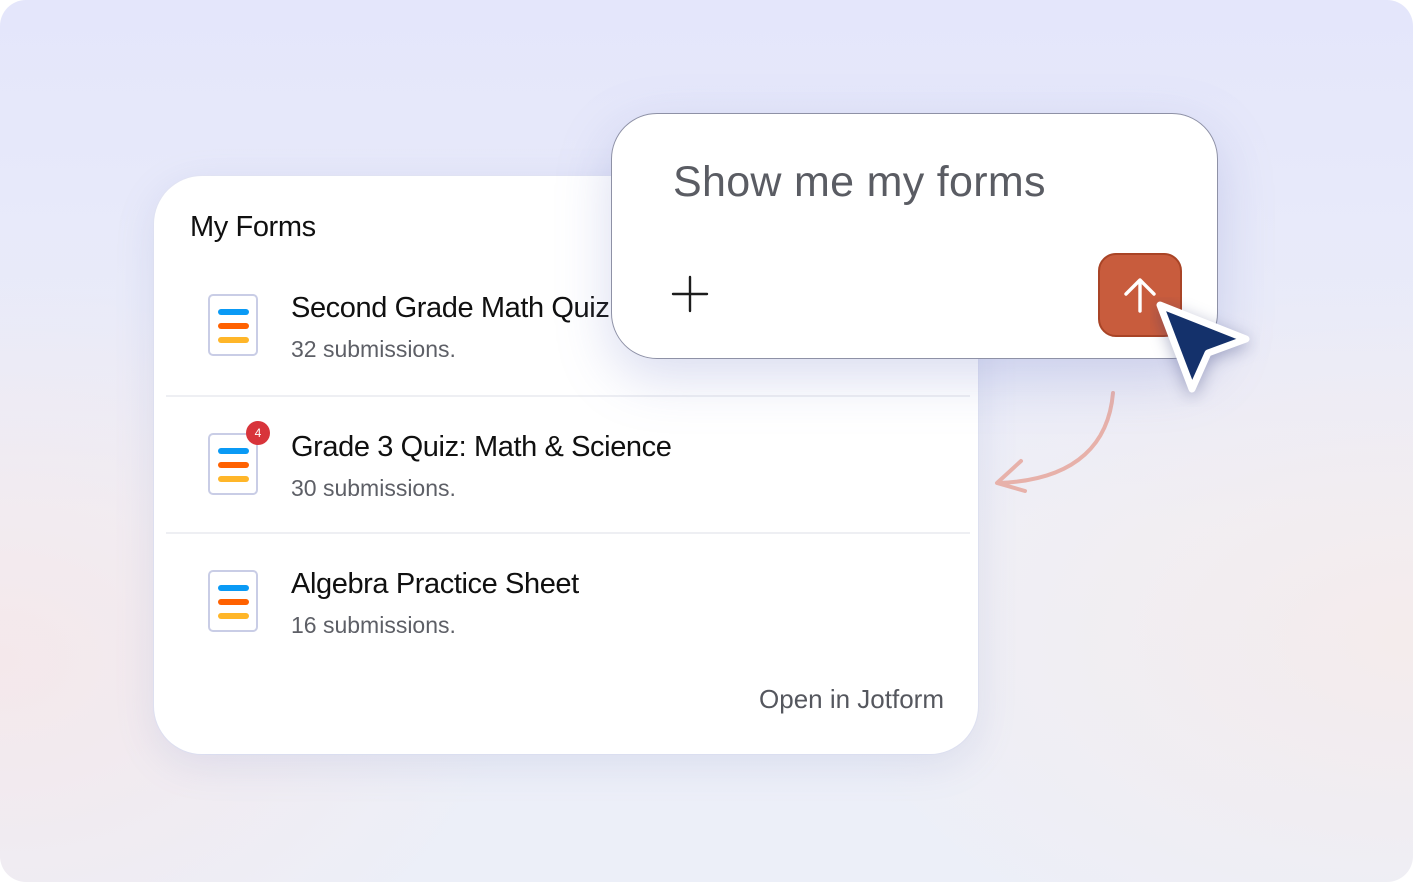 The width and height of the screenshot is (1413, 882). Describe the element at coordinates (690, 294) in the screenshot. I see `plus-icon` at that location.